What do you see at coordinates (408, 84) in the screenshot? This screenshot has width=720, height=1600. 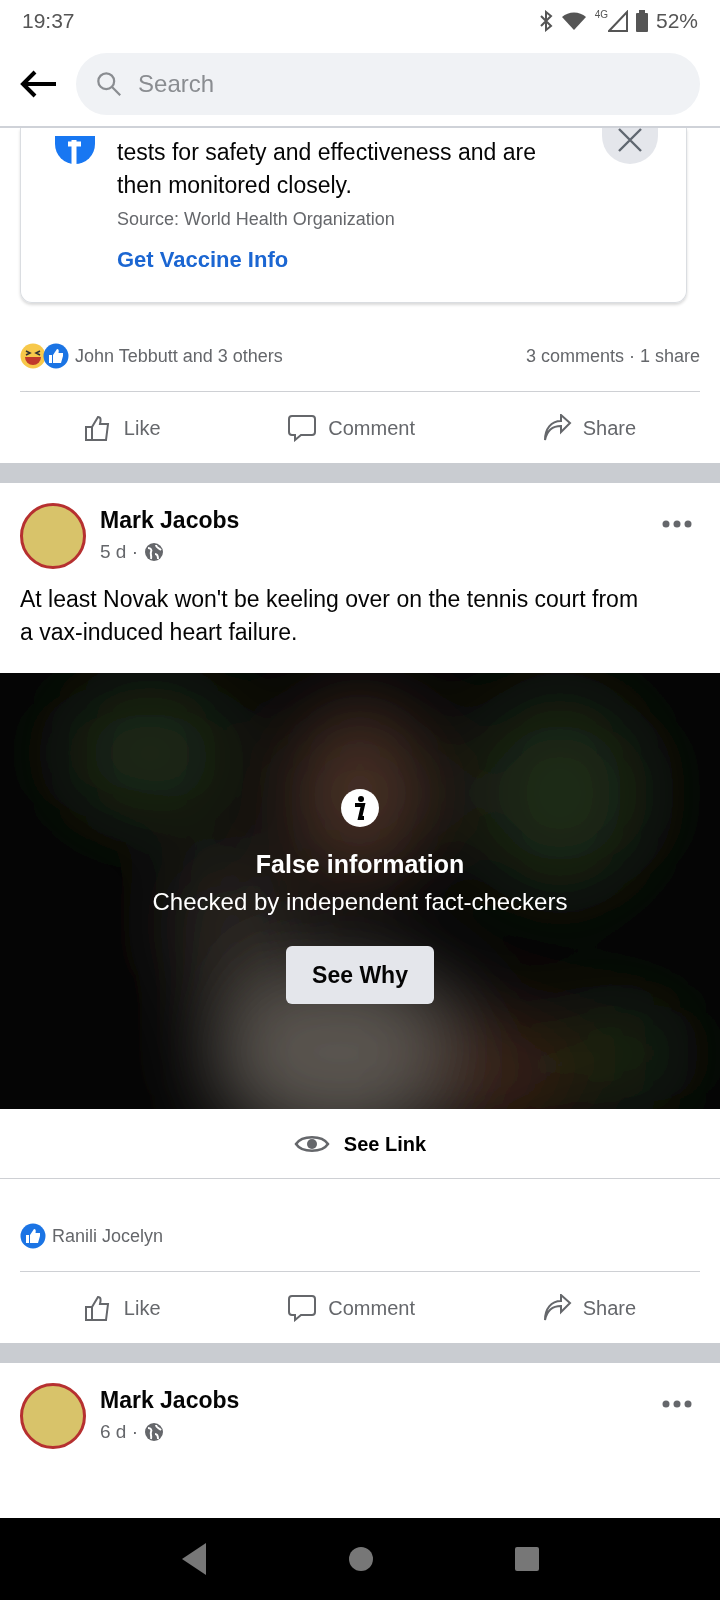 I see `search-input: Search` at bounding box center [408, 84].